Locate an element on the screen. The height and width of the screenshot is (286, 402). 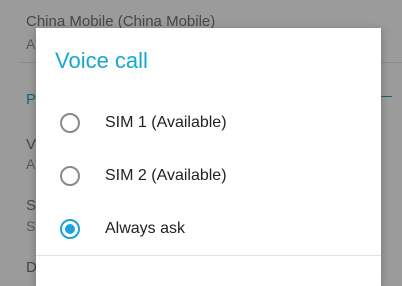
dialog-divider is located at coordinates (208, 255).